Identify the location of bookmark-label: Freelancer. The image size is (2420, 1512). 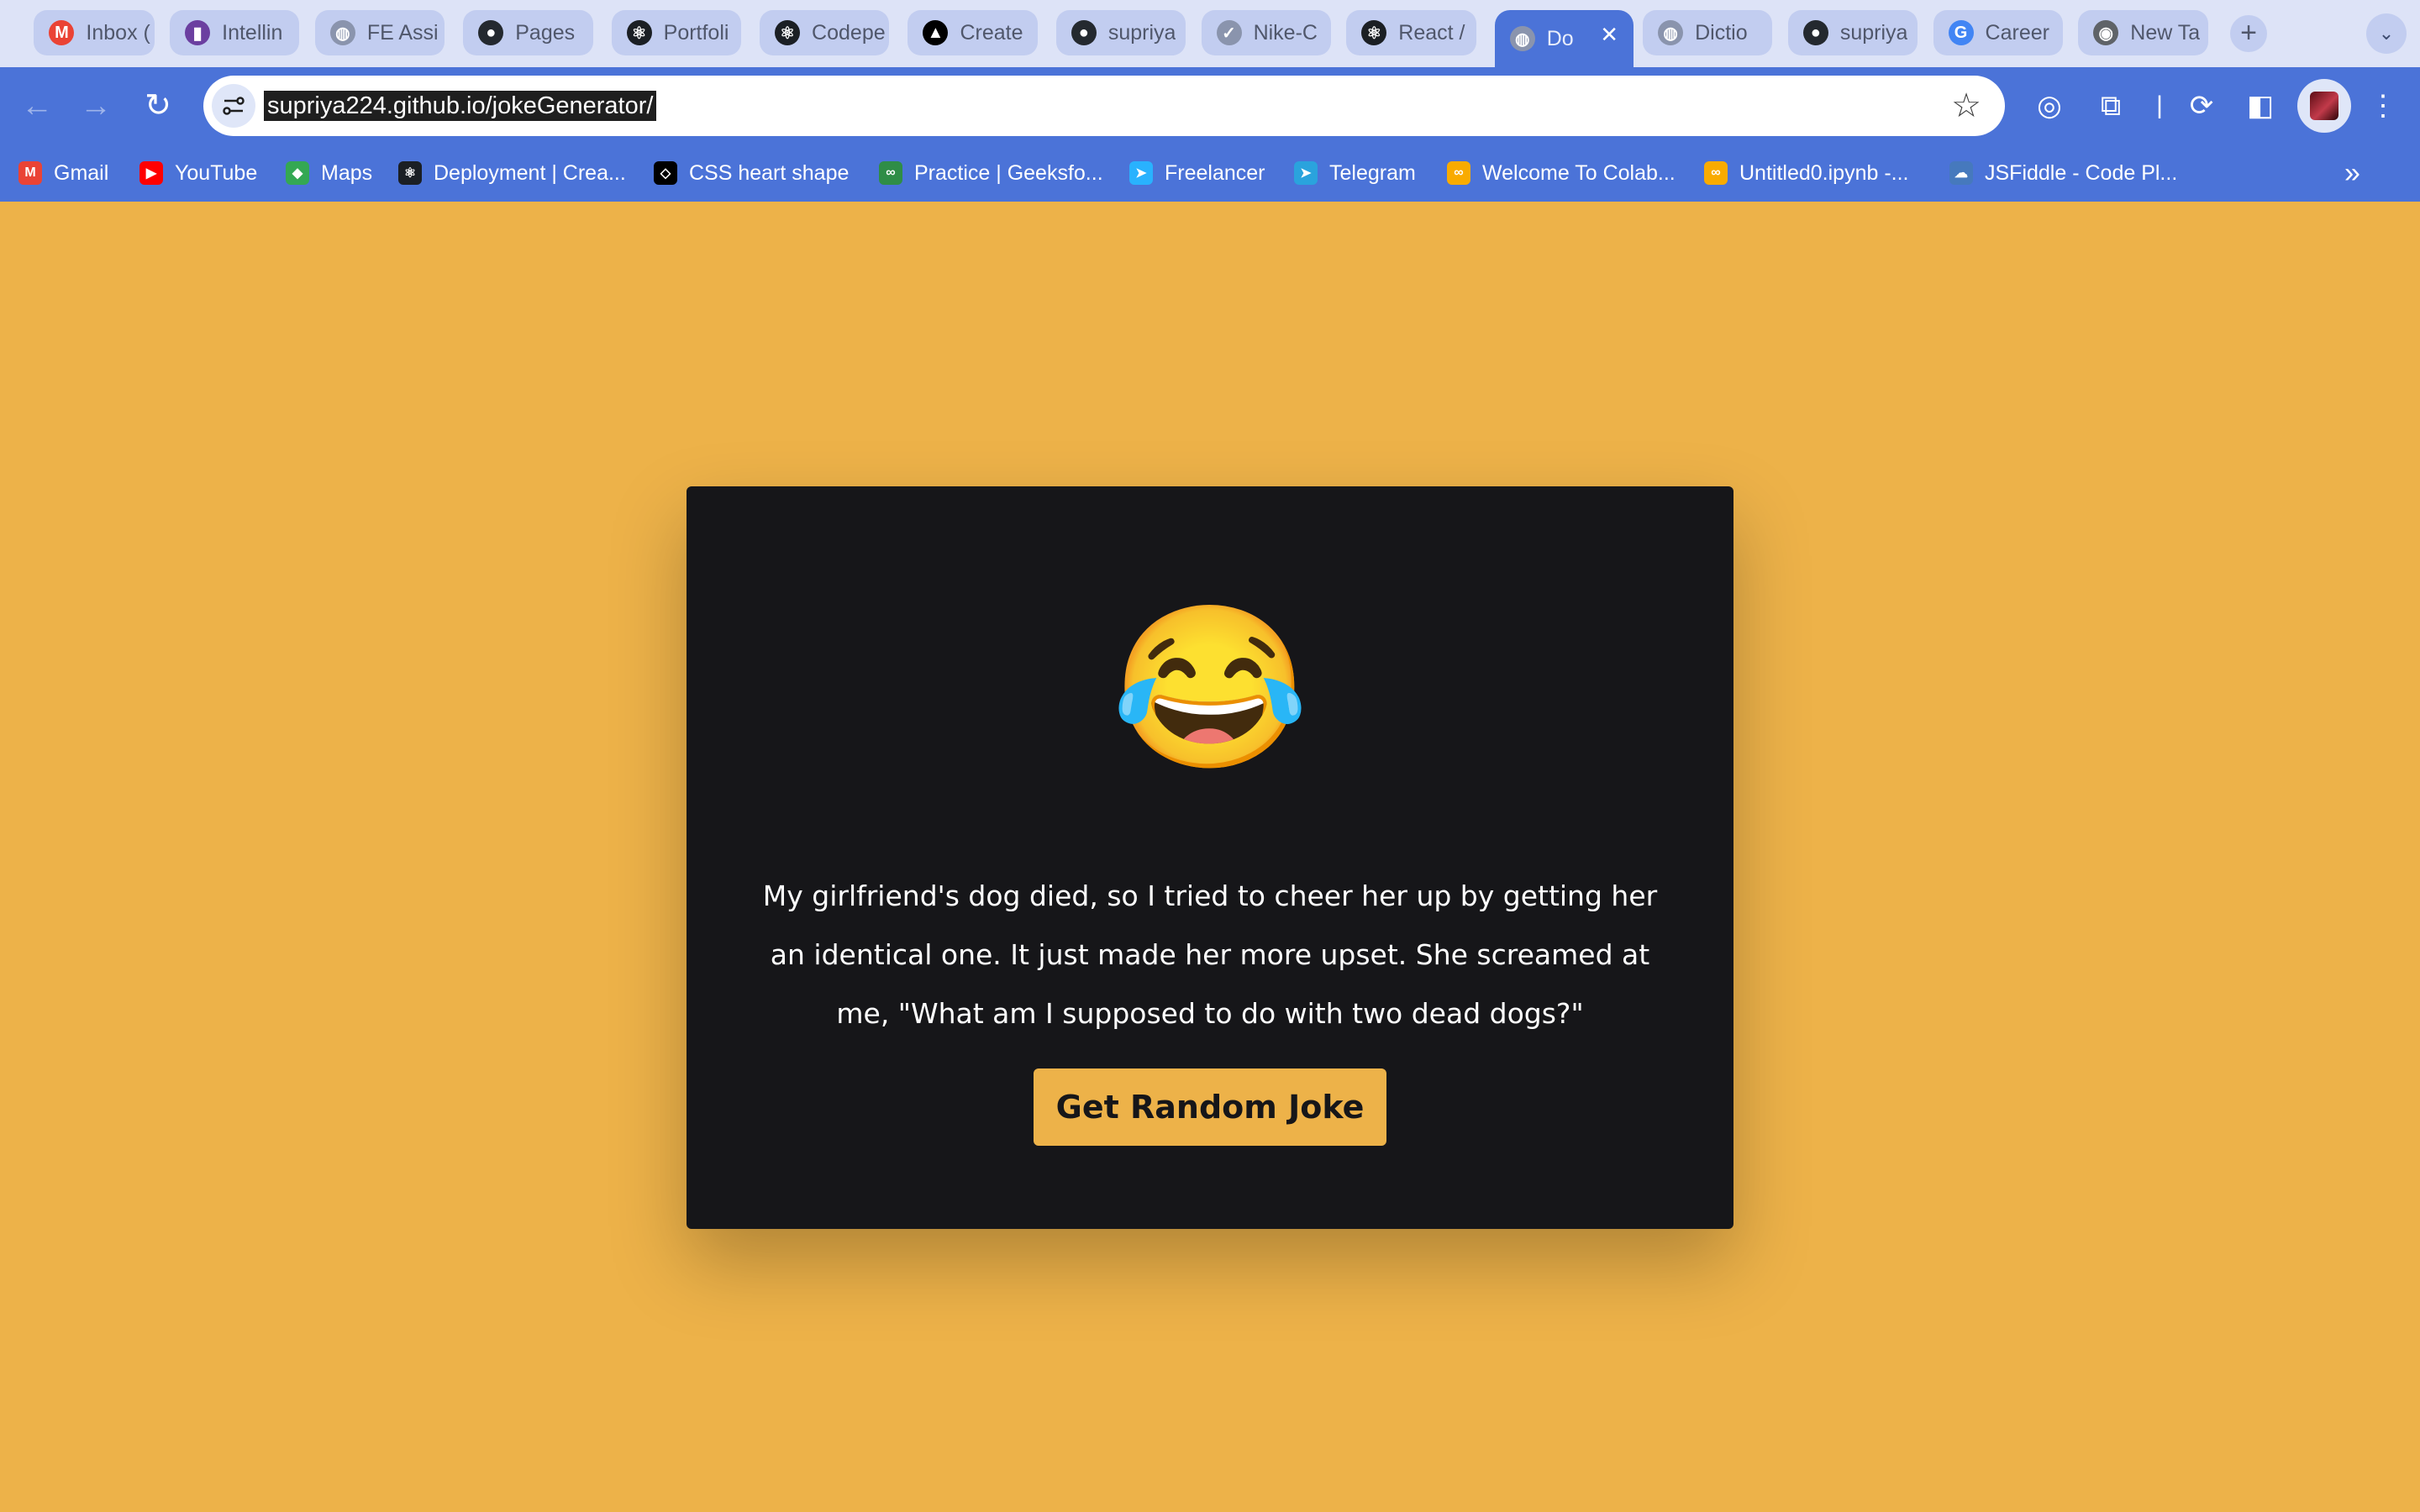
(1215, 172).